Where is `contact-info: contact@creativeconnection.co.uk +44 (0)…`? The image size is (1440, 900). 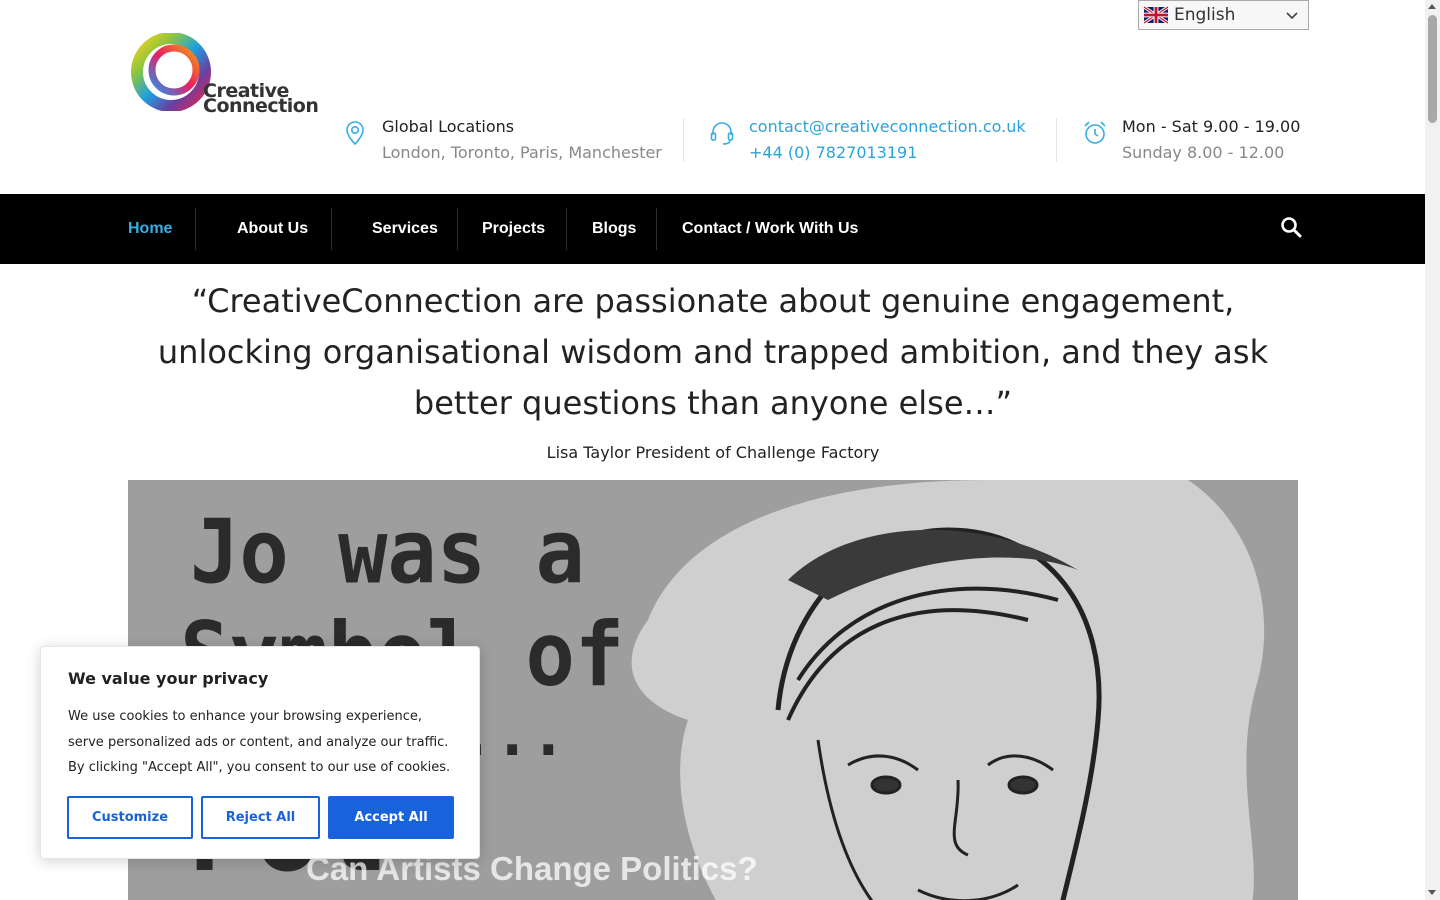 contact-info: contact@creativeconnection.co.uk +44 (0)… is located at coordinates (867, 140).